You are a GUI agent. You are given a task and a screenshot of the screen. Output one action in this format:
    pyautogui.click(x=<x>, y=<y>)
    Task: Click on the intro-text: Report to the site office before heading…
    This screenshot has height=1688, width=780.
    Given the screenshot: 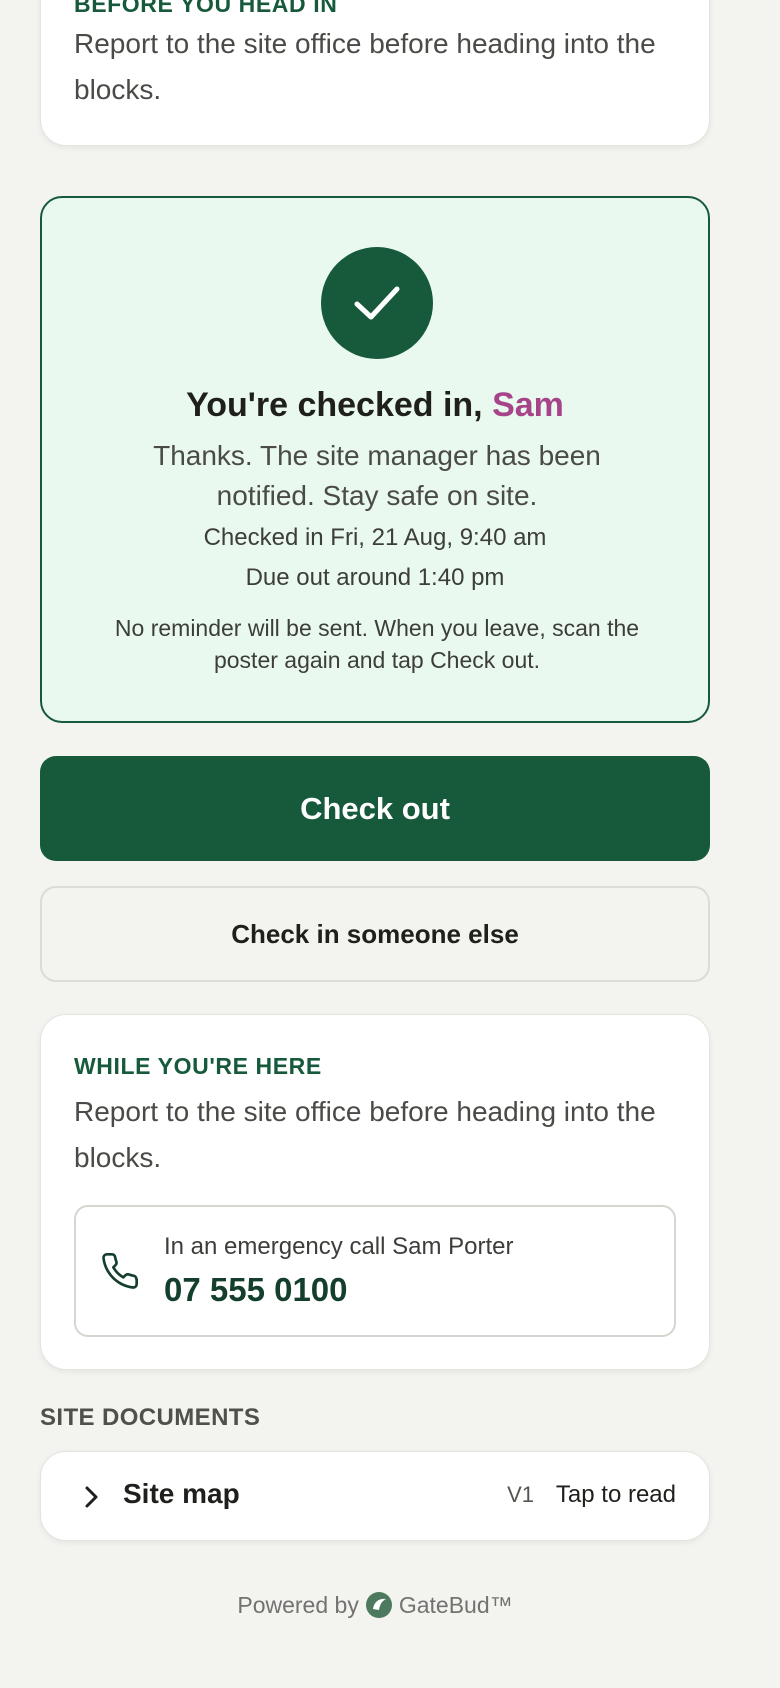 What is the action you would take?
    pyautogui.click(x=365, y=66)
    